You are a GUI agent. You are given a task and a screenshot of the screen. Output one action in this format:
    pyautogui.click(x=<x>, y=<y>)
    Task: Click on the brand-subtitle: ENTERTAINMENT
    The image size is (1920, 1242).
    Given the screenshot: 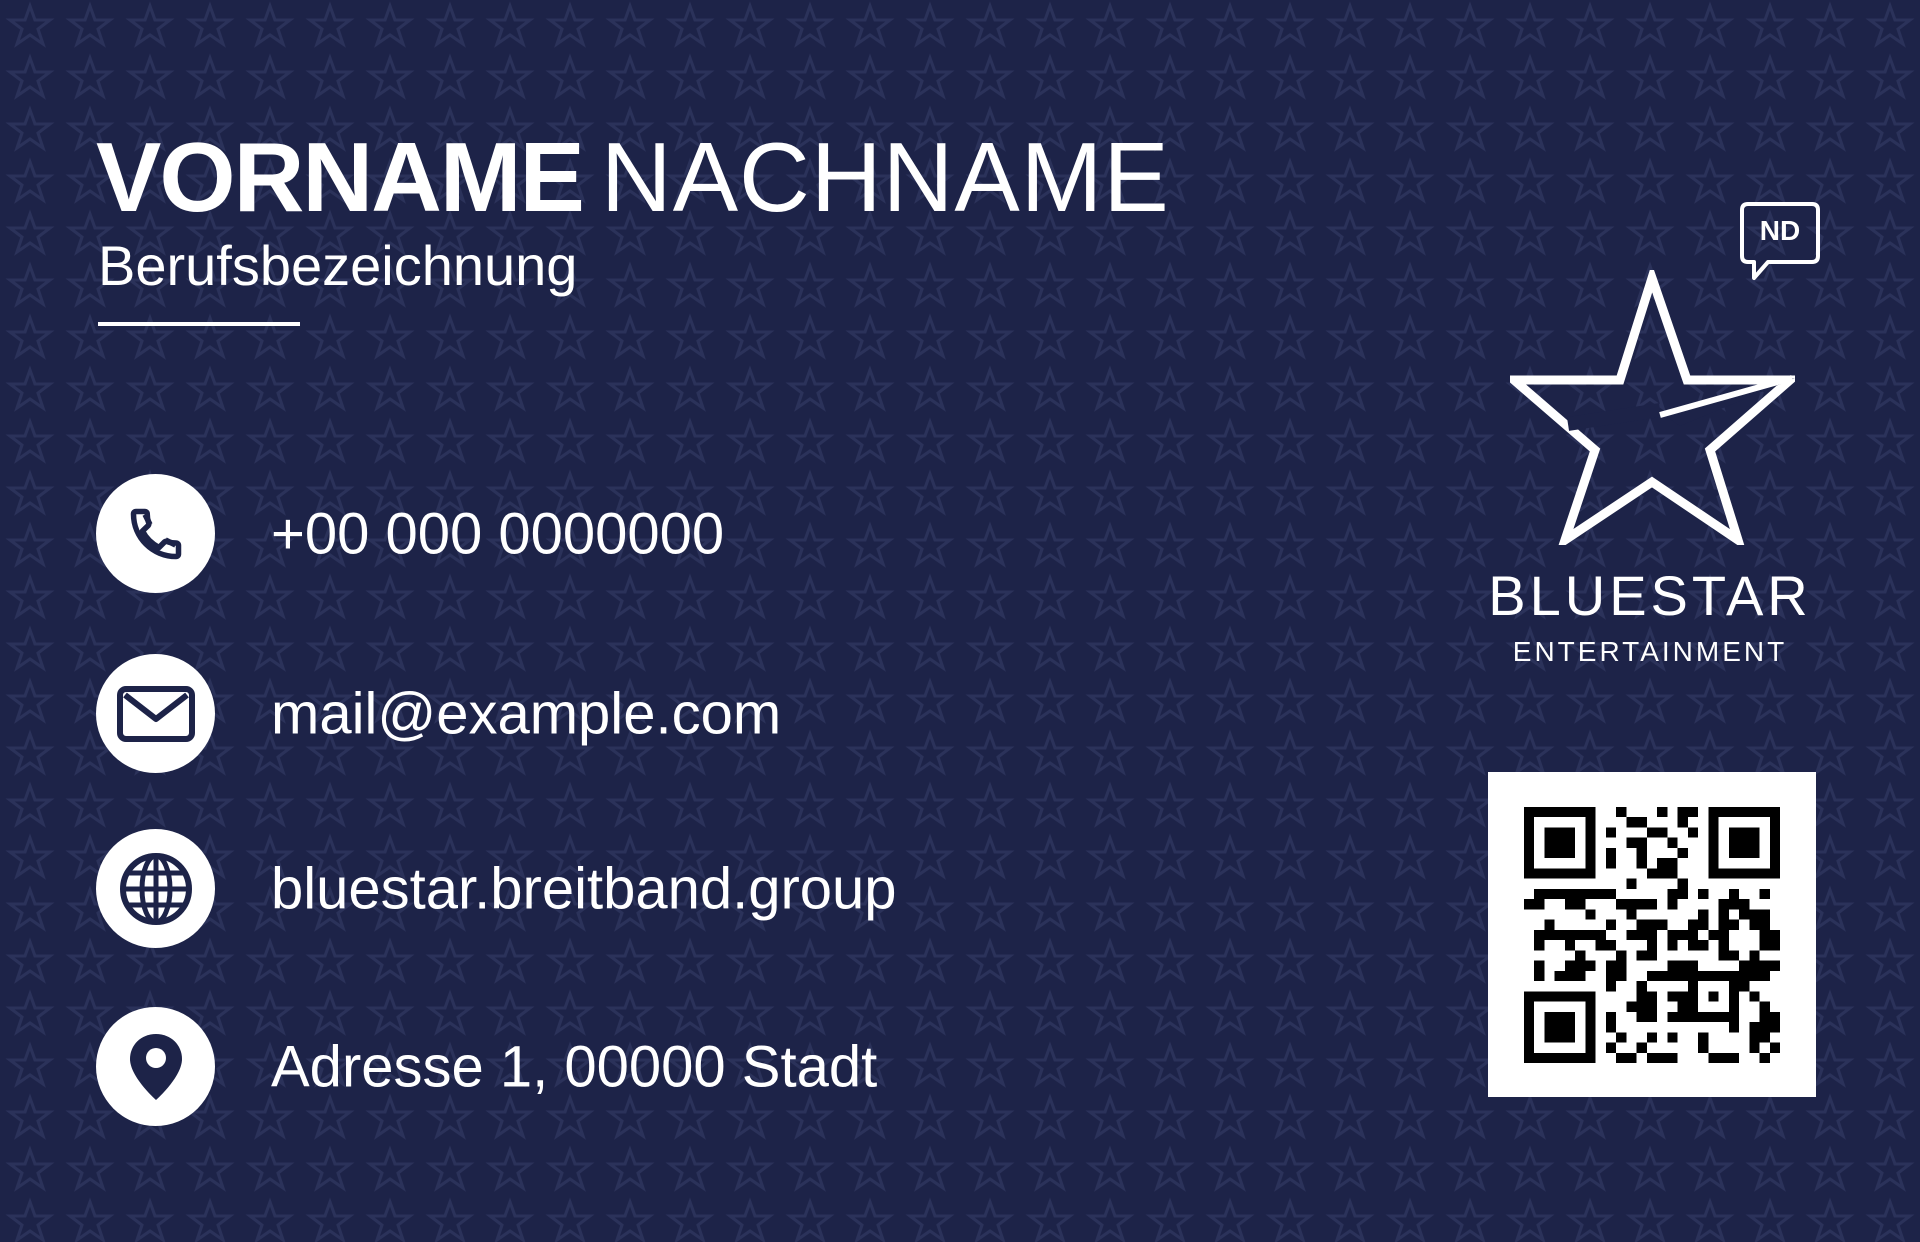 What is the action you would take?
    pyautogui.click(x=1650, y=651)
    